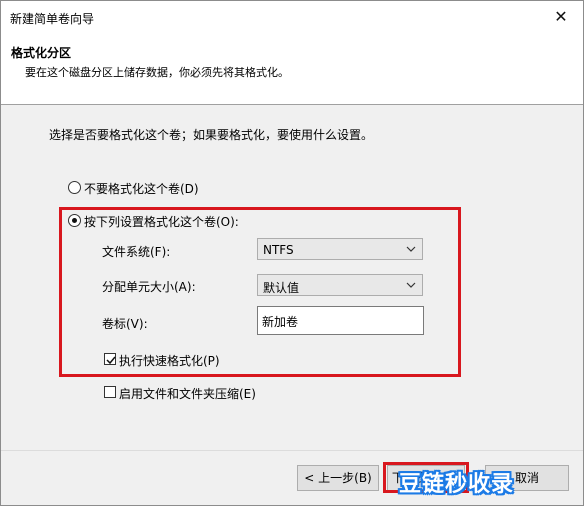 Image resolution: width=584 pixels, height=506 pixels. Describe the element at coordinates (292, 450) in the screenshot. I see `footer-divider` at that location.